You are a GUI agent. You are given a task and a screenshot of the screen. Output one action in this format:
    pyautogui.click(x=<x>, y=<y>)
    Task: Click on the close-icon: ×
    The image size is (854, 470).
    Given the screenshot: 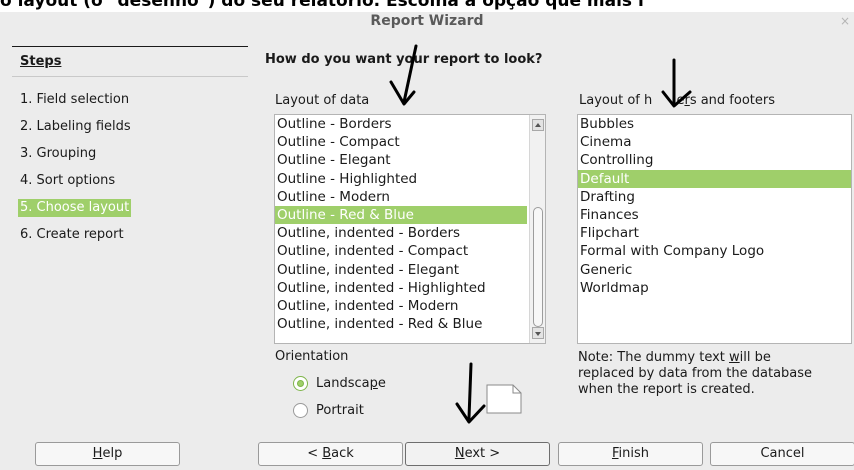 What is the action you would take?
    pyautogui.click(x=845, y=21)
    